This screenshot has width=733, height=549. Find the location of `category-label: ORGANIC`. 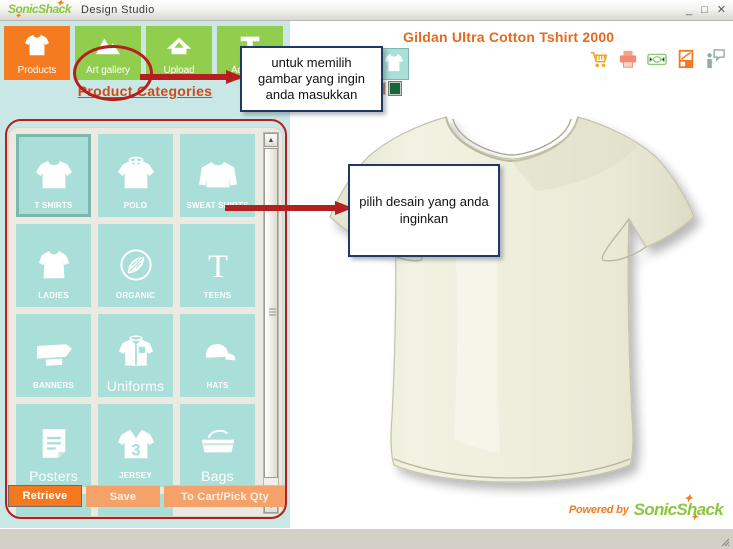

category-label: ORGANIC is located at coordinates (135, 295).